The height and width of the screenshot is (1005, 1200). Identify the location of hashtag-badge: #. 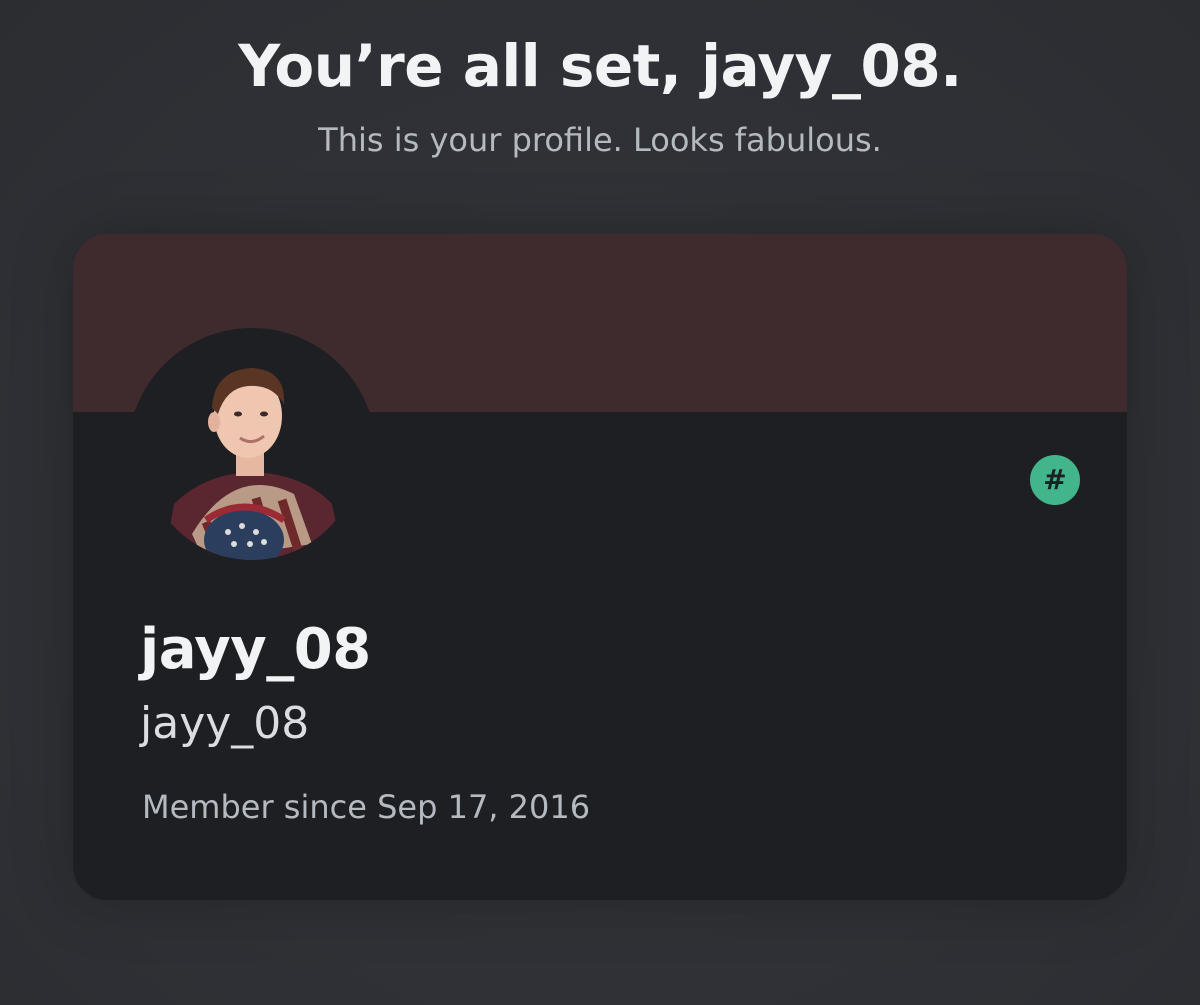
(1055, 480).